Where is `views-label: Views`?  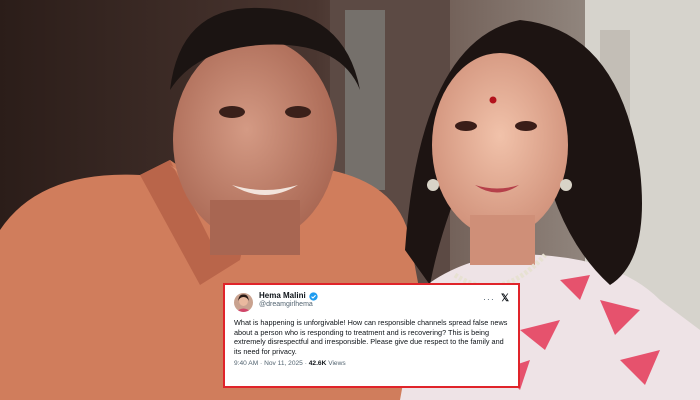 views-label: Views is located at coordinates (337, 364).